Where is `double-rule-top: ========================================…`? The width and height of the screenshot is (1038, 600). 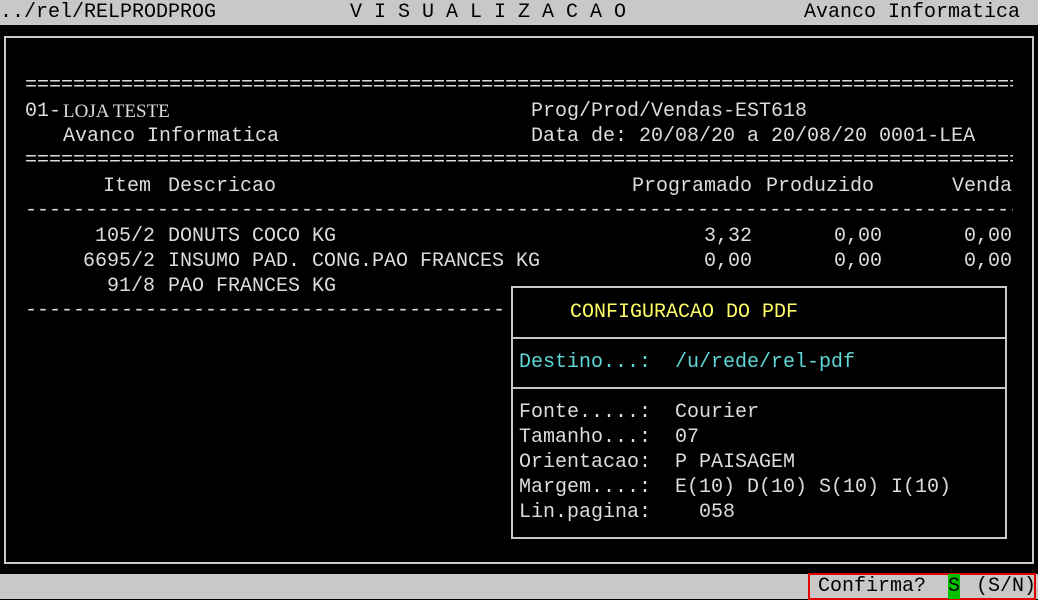
double-rule-top: ========================================… is located at coordinates (519, 85).